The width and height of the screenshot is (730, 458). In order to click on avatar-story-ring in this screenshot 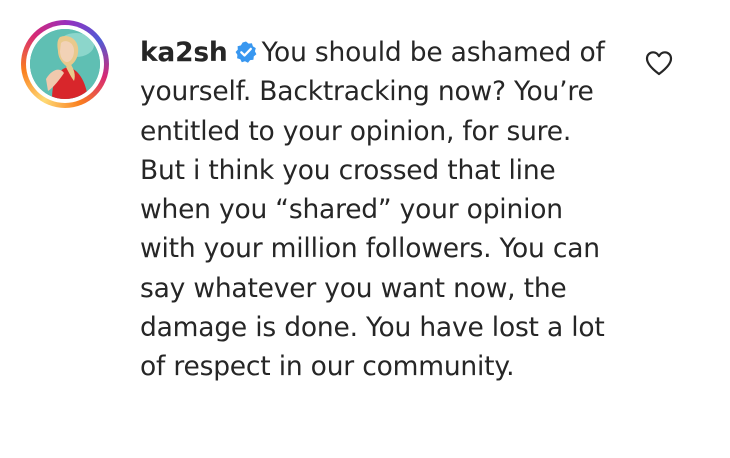, I will do `click(65, 64)`.